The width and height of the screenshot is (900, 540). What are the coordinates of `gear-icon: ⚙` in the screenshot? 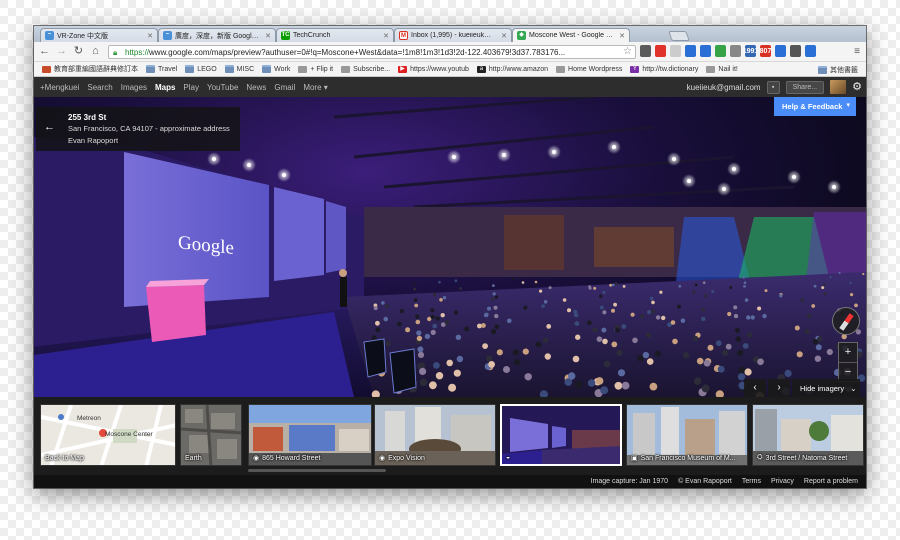 It's located at (857, 87).